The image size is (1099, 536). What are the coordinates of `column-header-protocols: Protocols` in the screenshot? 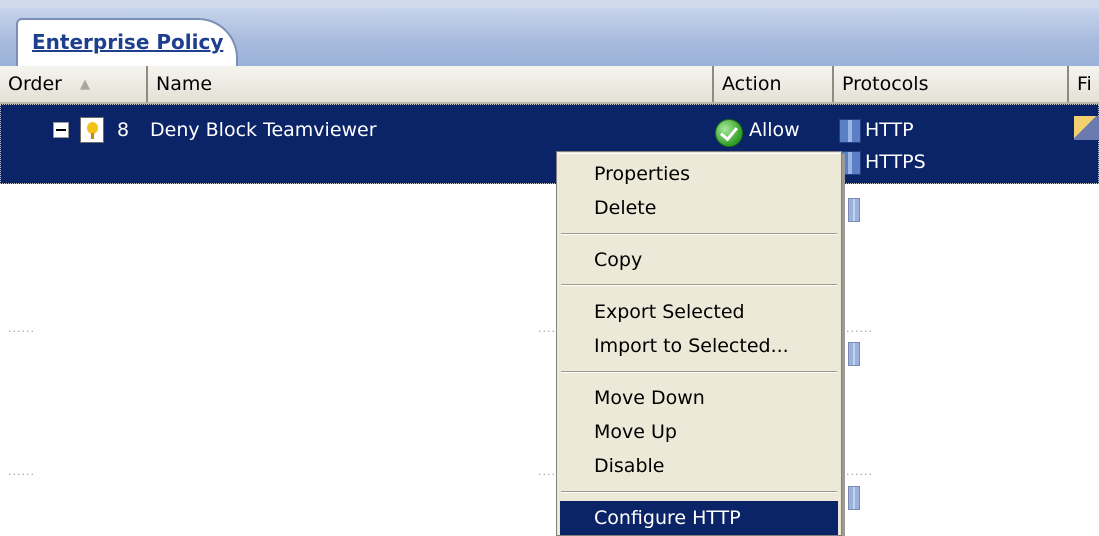 It's located at (951, 84).